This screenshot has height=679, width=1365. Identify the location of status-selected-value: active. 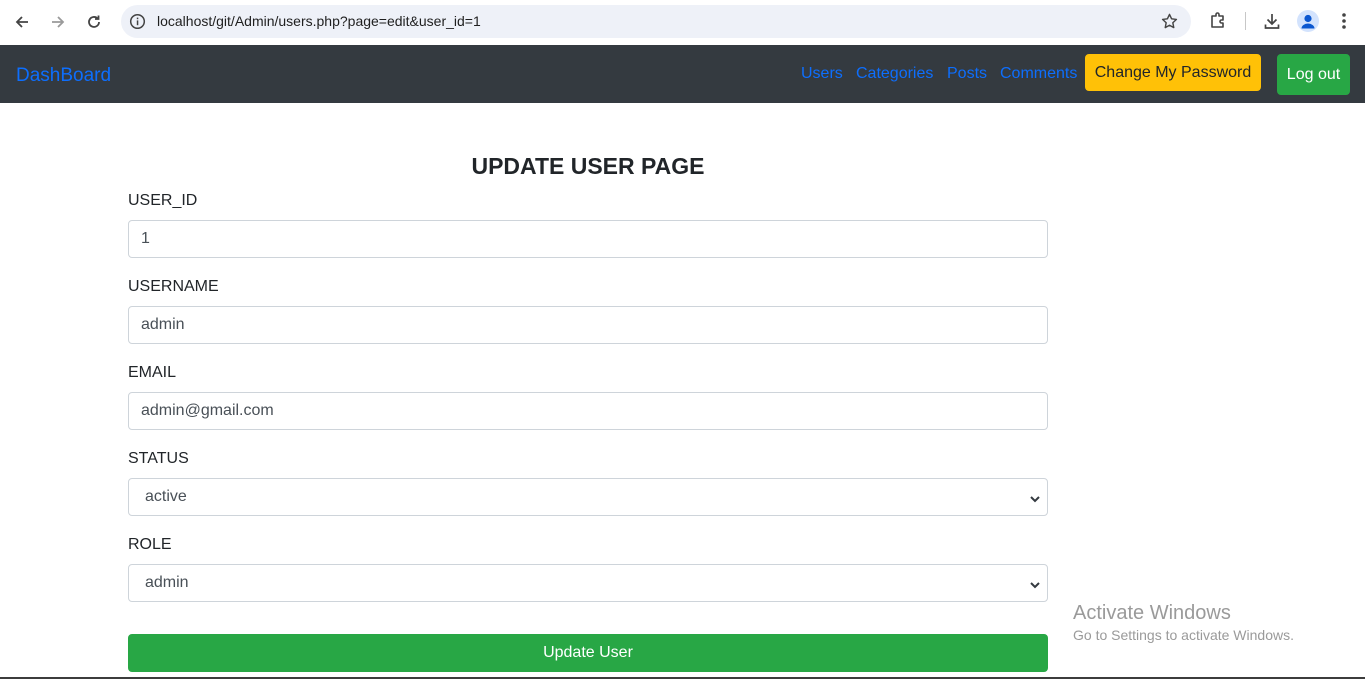
(166, 496).